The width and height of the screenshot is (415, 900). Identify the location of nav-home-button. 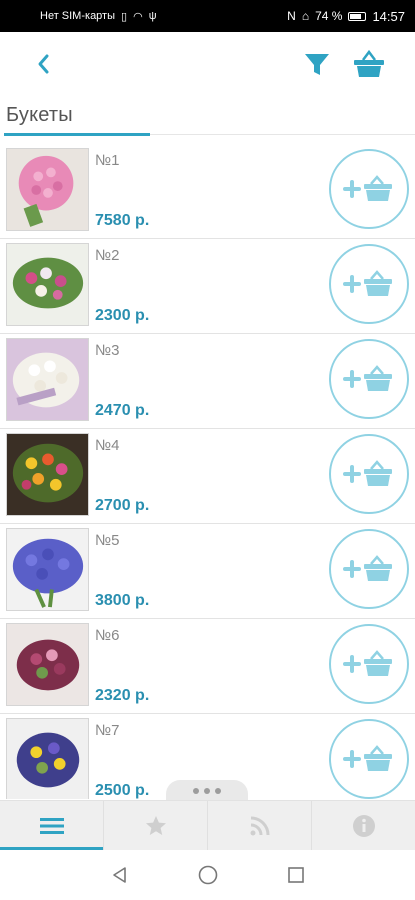
(208, 875).